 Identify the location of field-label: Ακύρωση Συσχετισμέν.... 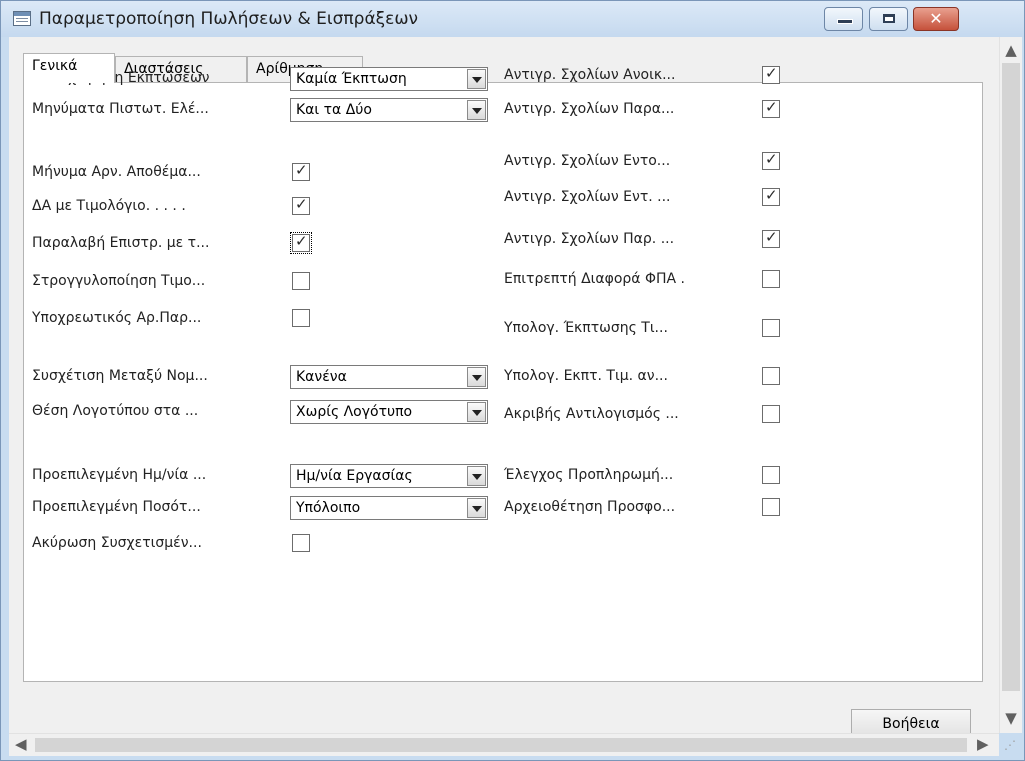
(117, 543).